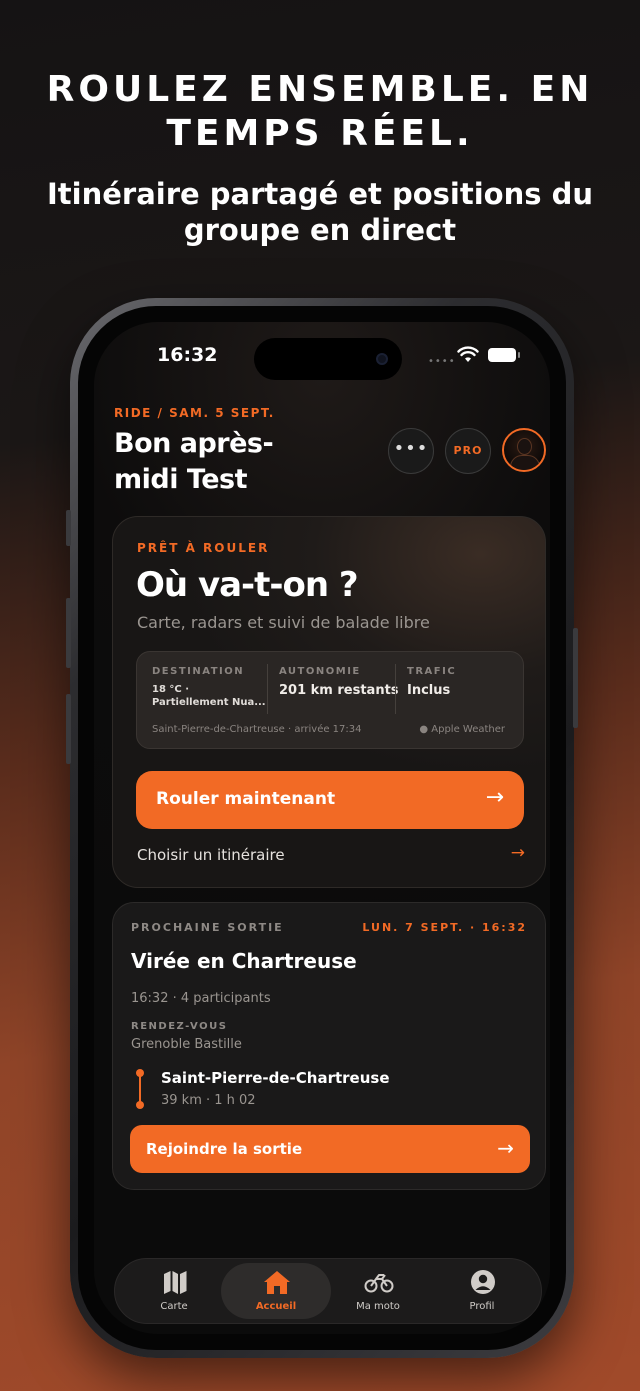 The height and width of the screenshot is (1391, 640). I want to click on motorcycle-icon, so click(379, 1283).